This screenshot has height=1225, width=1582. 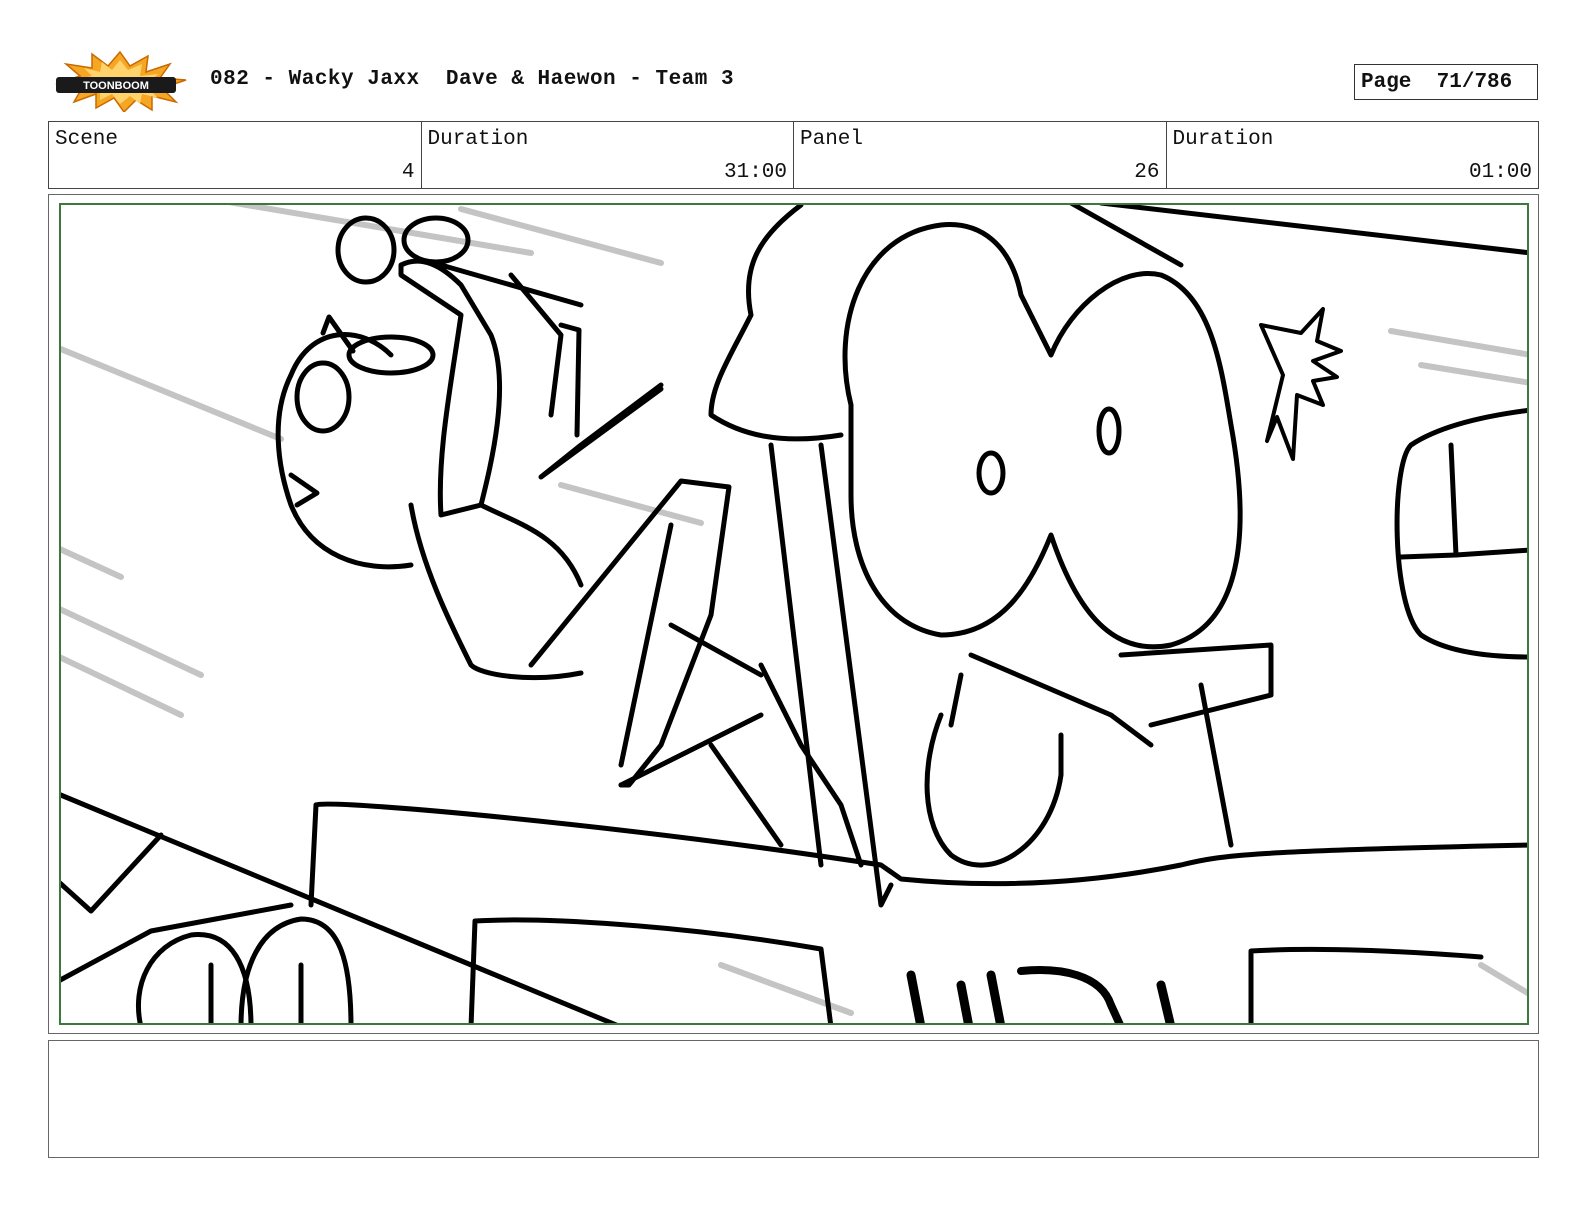 What do you see at coordinates (1500, 172) in the screenshot?
I see `panel-duration-value: 01:00` at bounding box center [1500, 172].